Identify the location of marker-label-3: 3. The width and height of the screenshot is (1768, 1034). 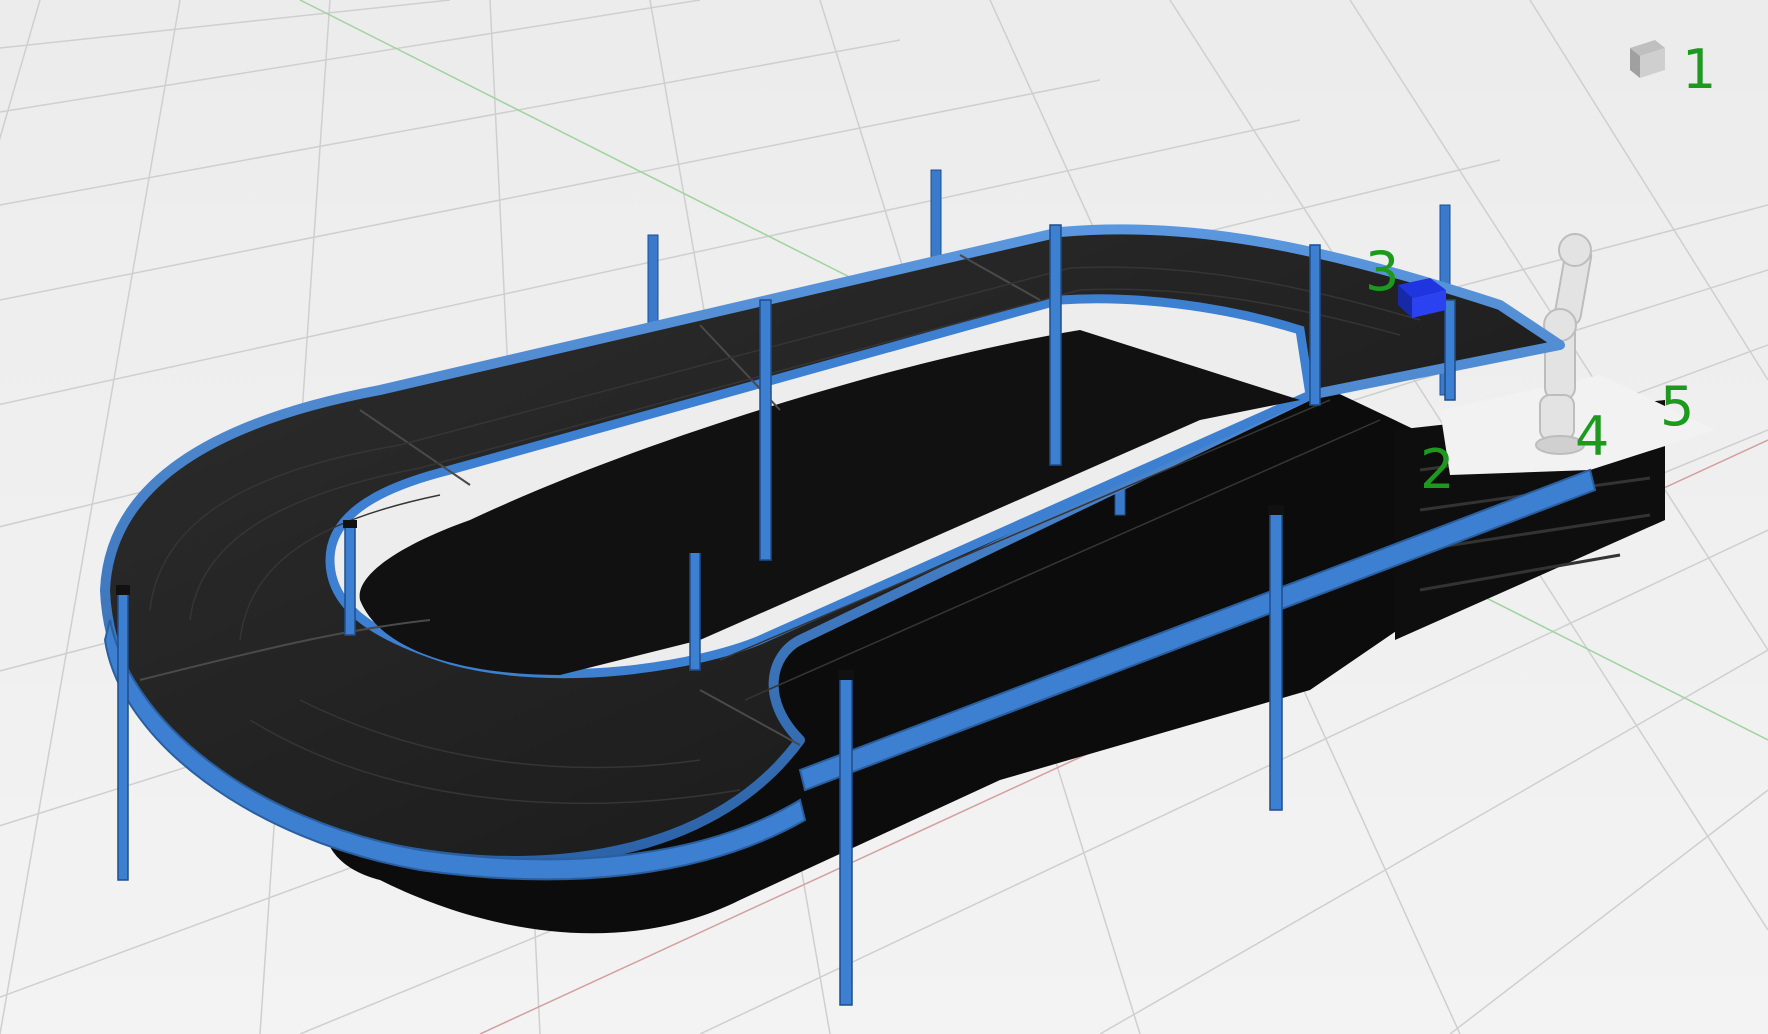
(1382, 271).